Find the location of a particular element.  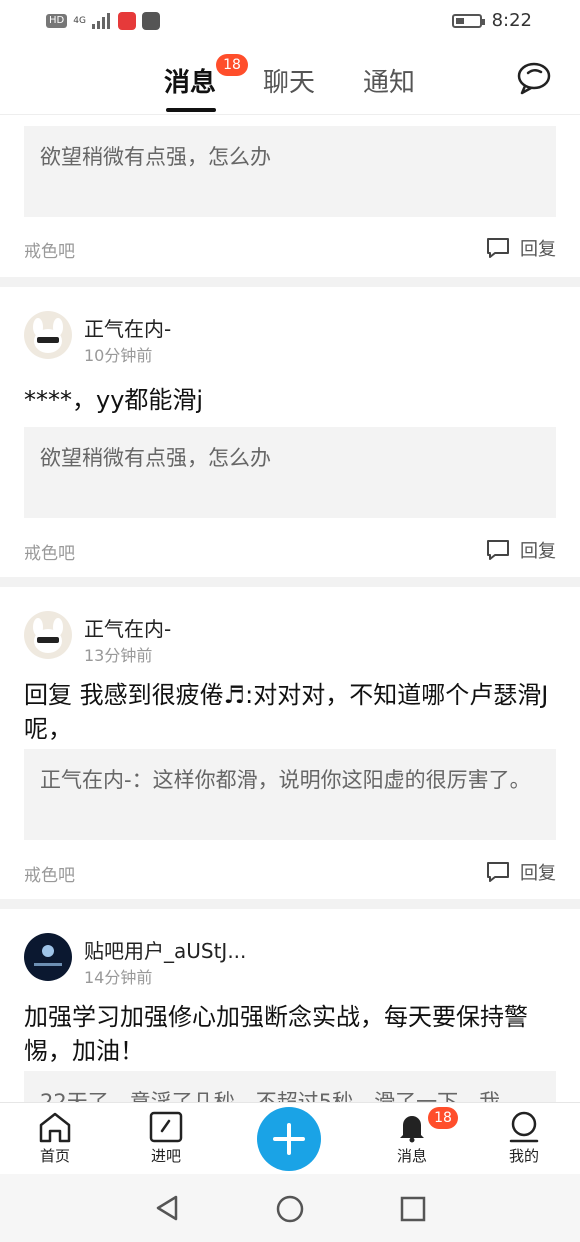

status-bar: HD 4G 8:22 is located at coordinates (290, 22).